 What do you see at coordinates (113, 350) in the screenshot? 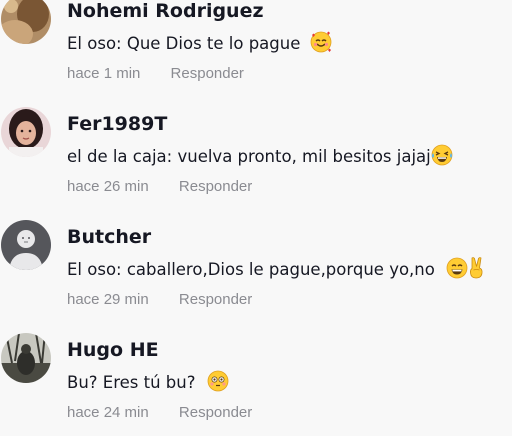
I see `username: Hugo HE` at bounding box center [113, 350].